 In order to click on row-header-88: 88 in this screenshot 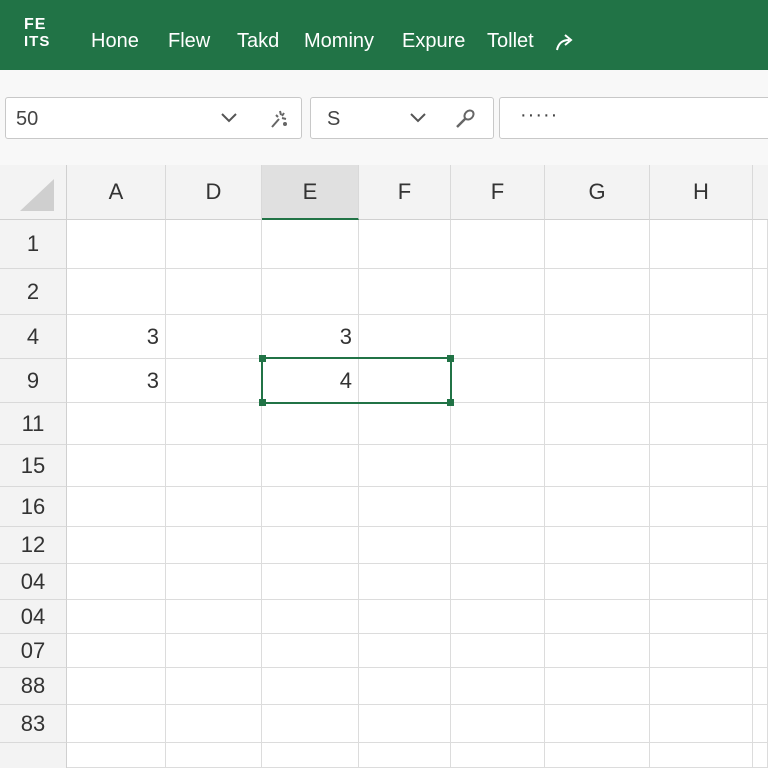, I will do `click(33, 686)`.